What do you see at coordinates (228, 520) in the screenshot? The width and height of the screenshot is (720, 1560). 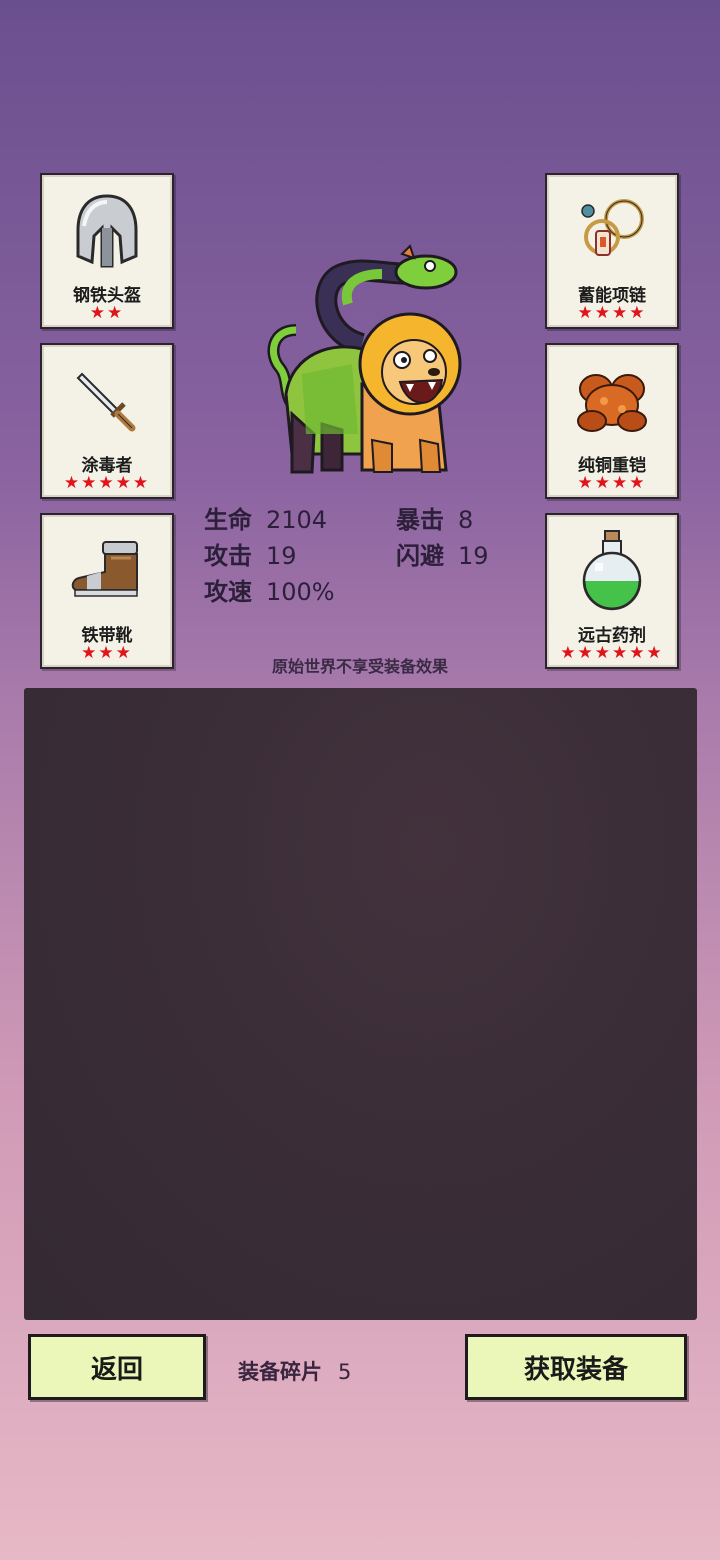 I see `stat-label: 生命` at bounding box center [228, 520].